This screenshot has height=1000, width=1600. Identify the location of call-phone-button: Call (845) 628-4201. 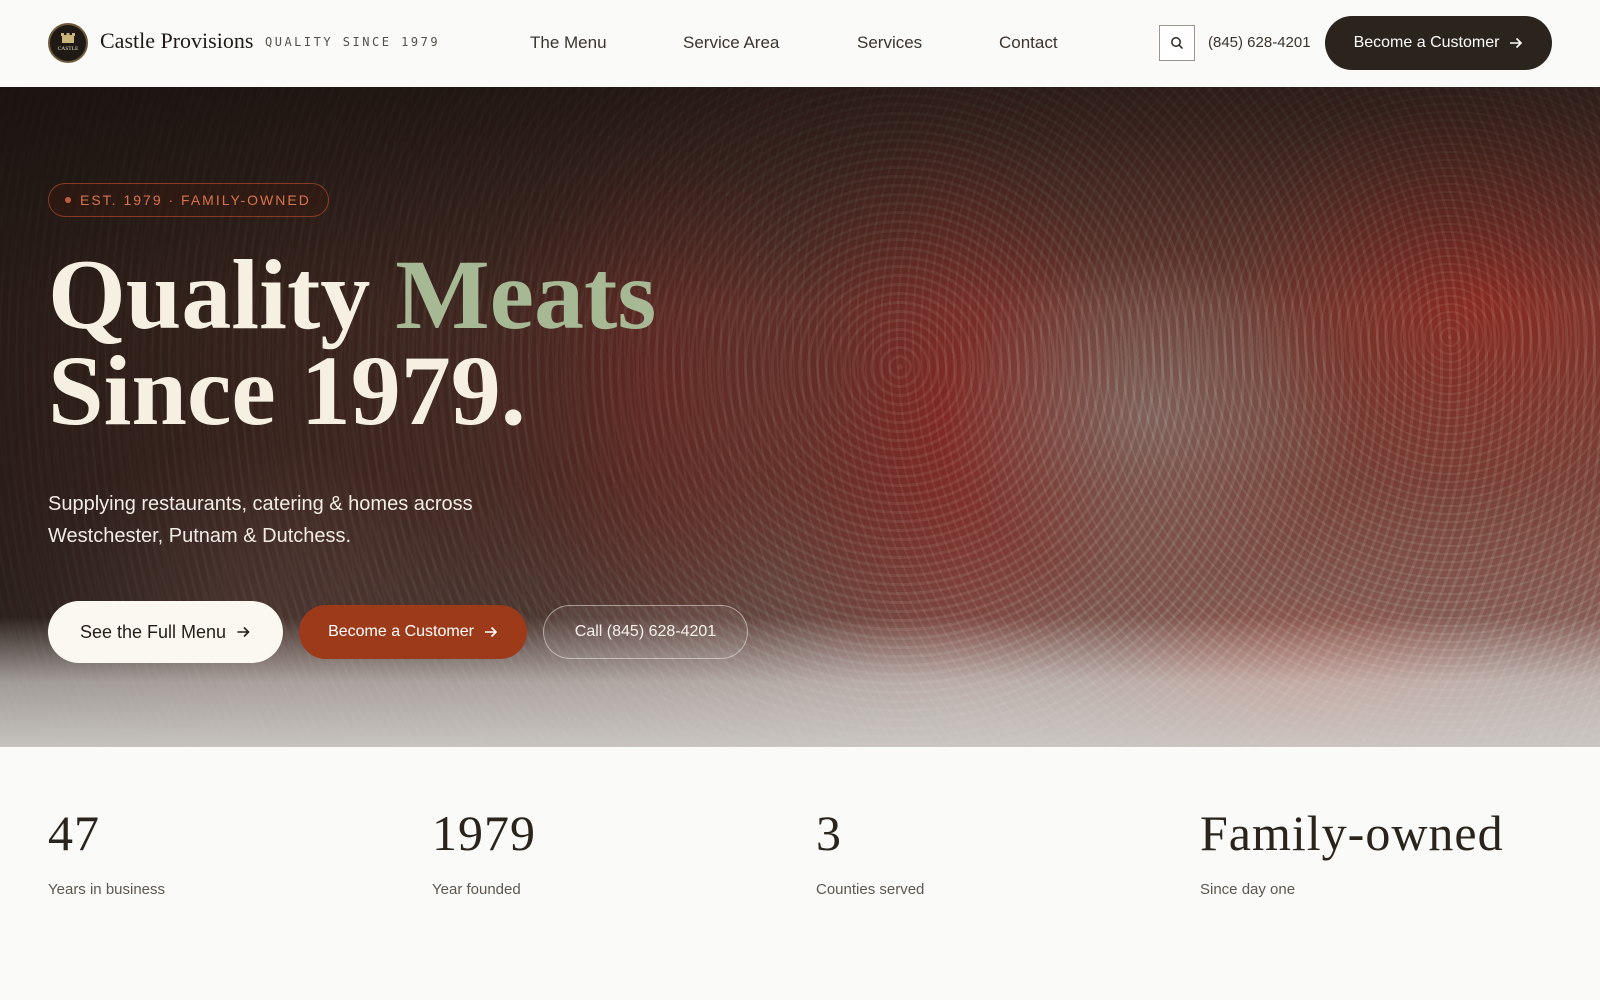
(645, 632).